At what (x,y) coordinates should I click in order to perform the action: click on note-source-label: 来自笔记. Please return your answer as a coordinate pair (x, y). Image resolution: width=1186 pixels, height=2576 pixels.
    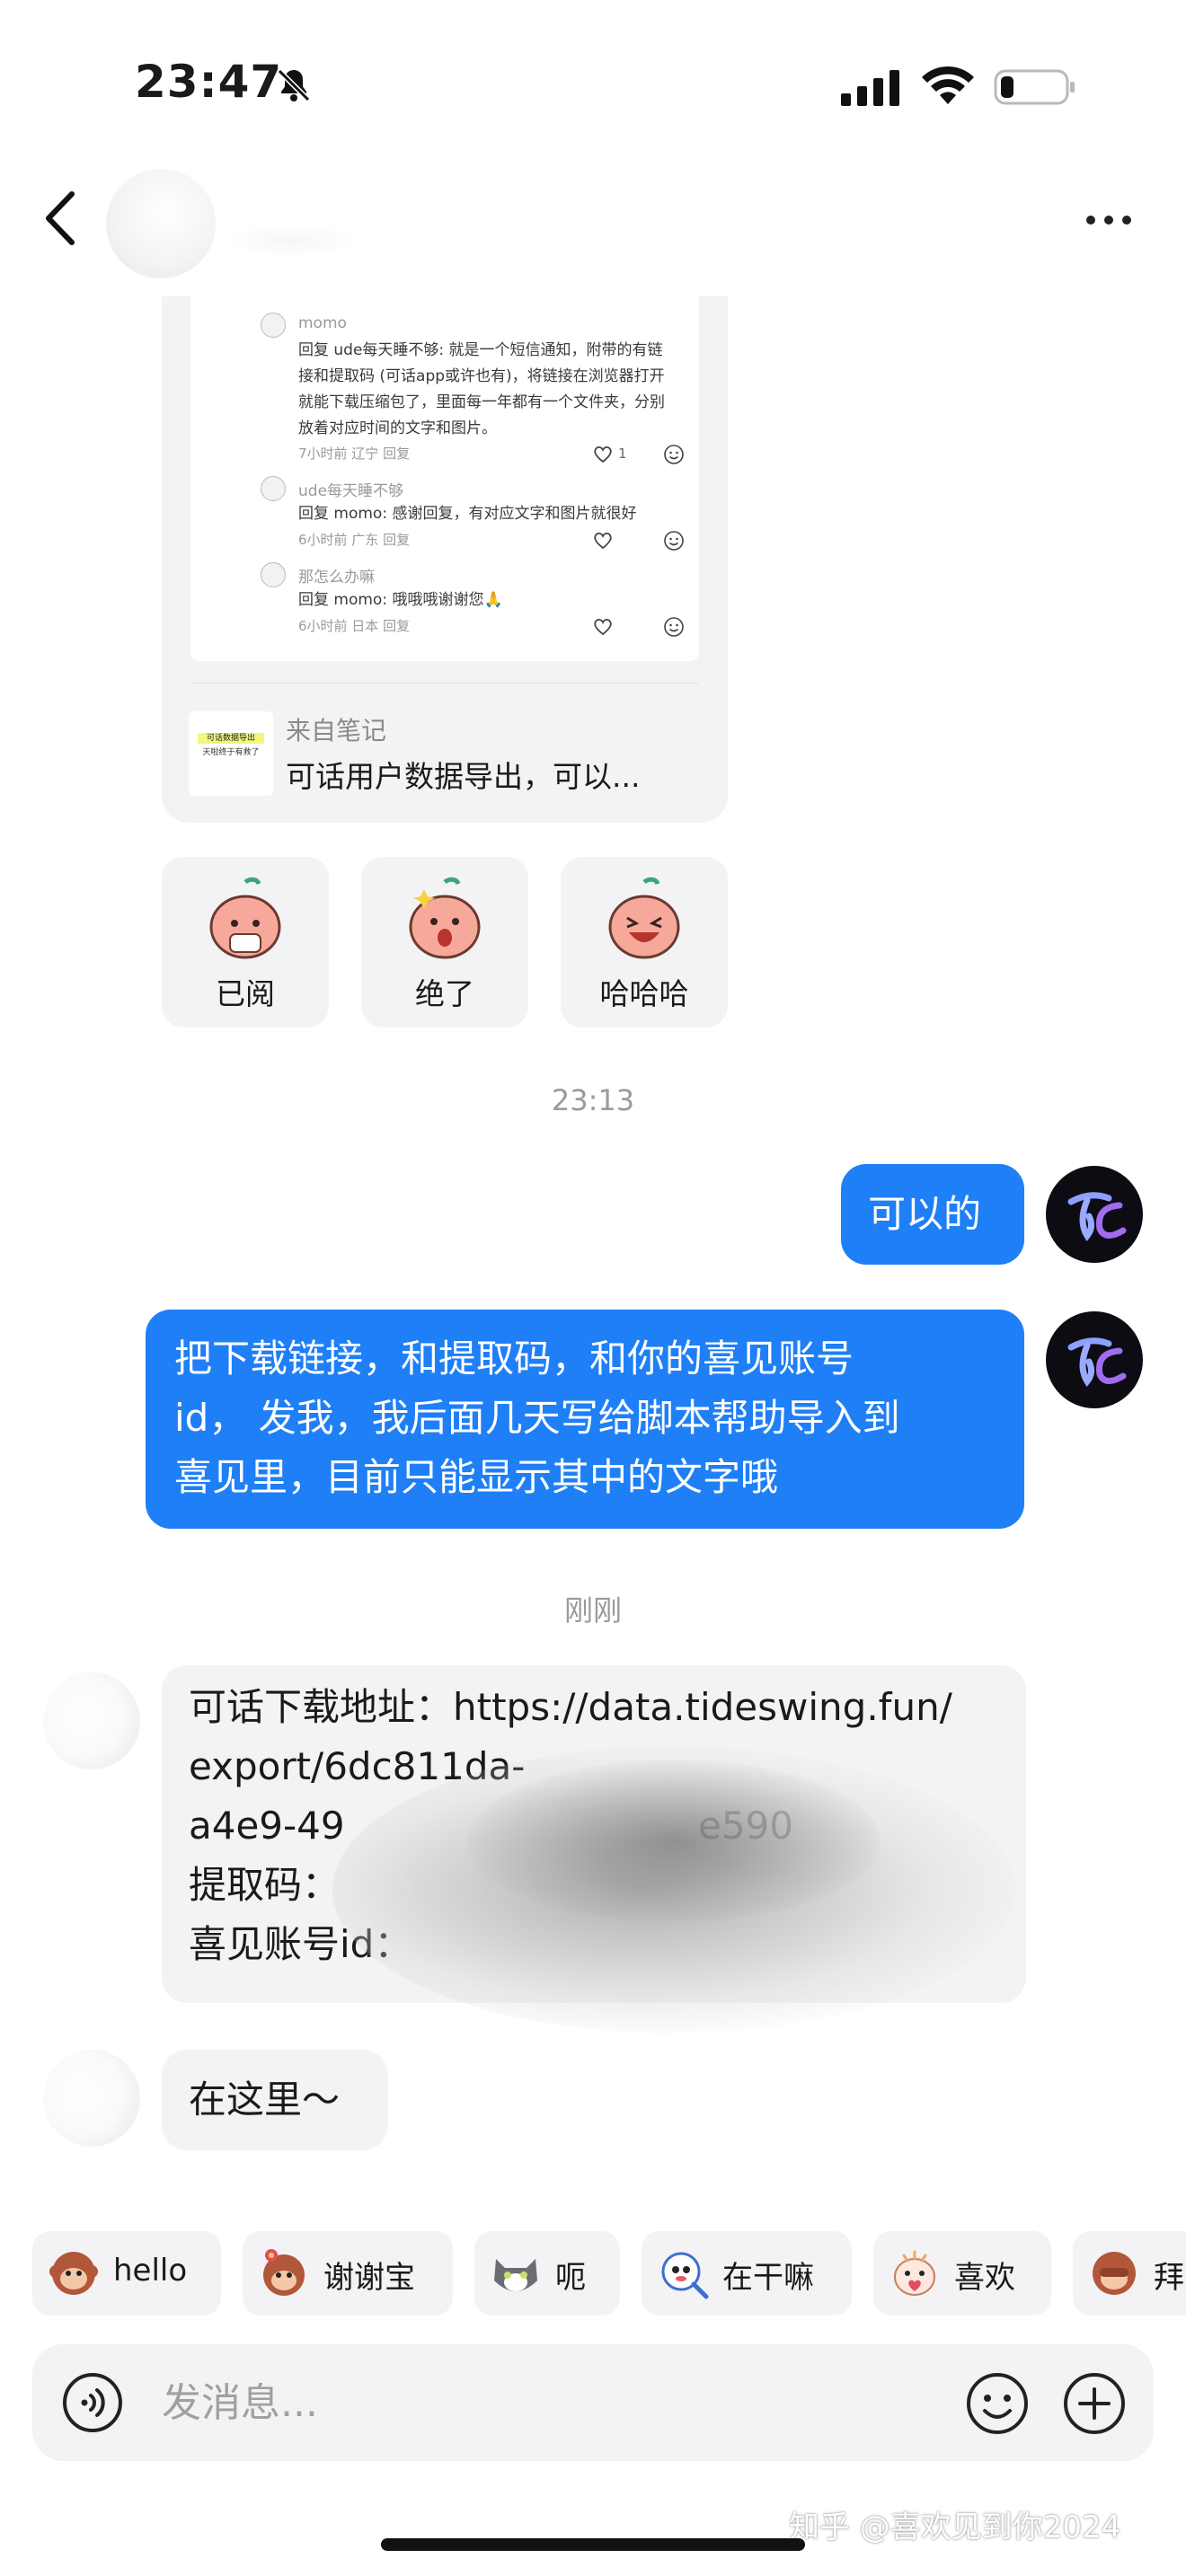
    Looking at the image, I should click on (336, 730).